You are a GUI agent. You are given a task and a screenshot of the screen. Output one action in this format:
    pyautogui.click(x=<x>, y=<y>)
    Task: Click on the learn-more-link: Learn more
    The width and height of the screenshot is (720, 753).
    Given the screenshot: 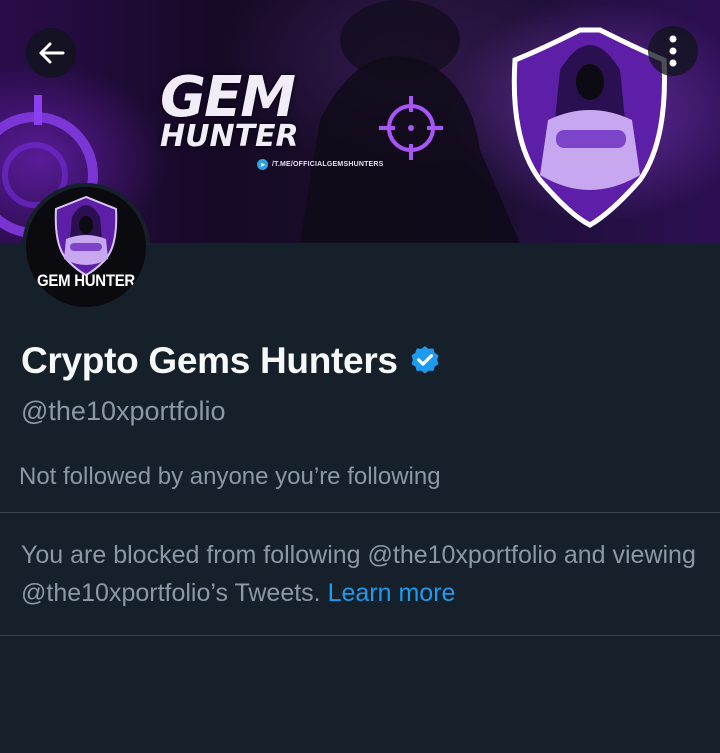 What is the action you would take?
    pyautogui.click(x=392, y=593)
    